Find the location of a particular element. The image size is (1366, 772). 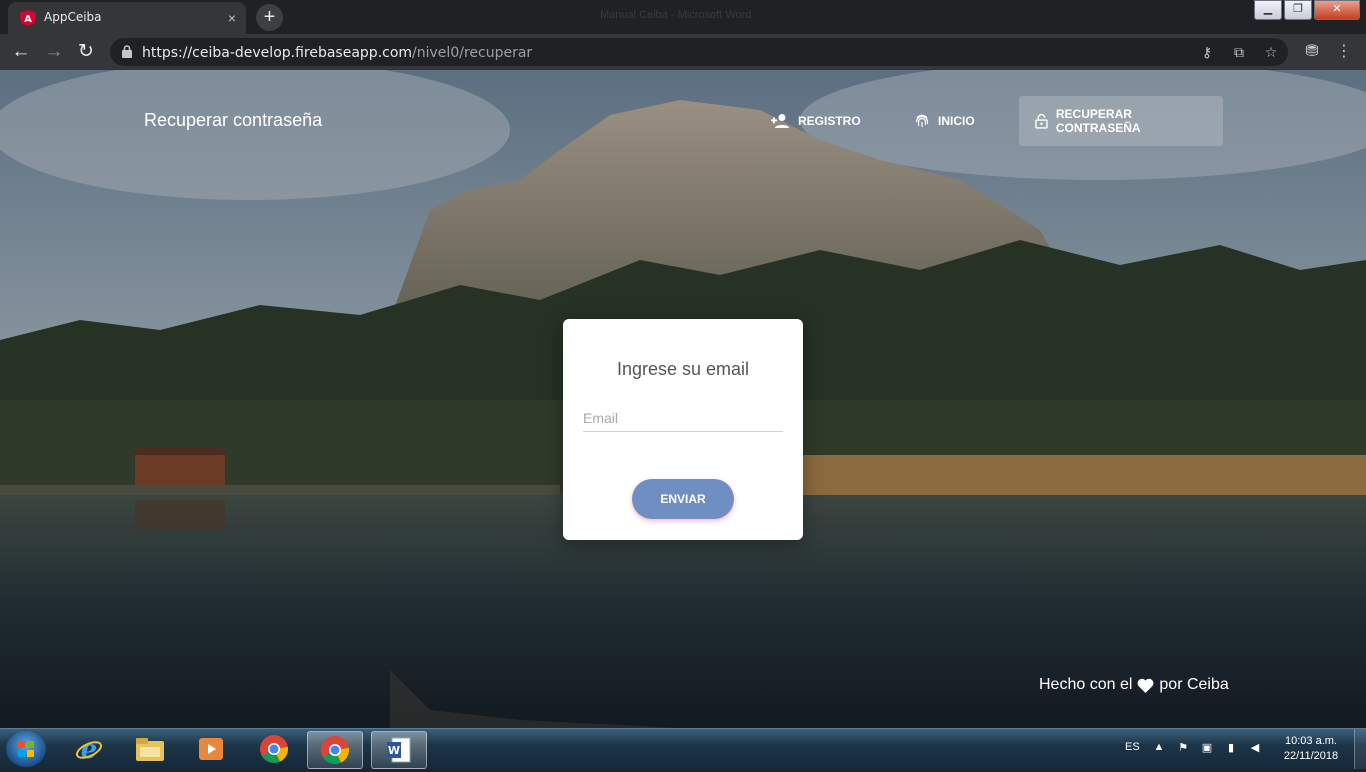

device-icon: ▣ is located at coordinates (1207, 747).